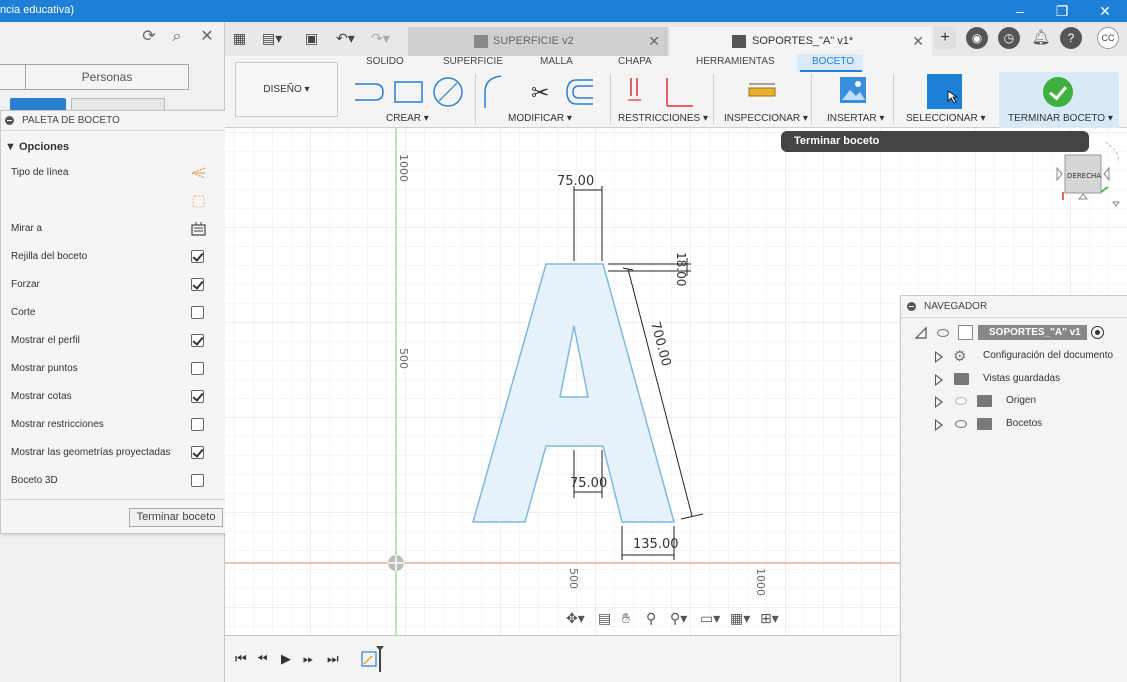 The height and width of the screenshot is (682, 1127). Describe the element at coordinates (71, 120) in the screenshot. I see `sketch-palette-title: PALETA DE BOCETO` at that location.